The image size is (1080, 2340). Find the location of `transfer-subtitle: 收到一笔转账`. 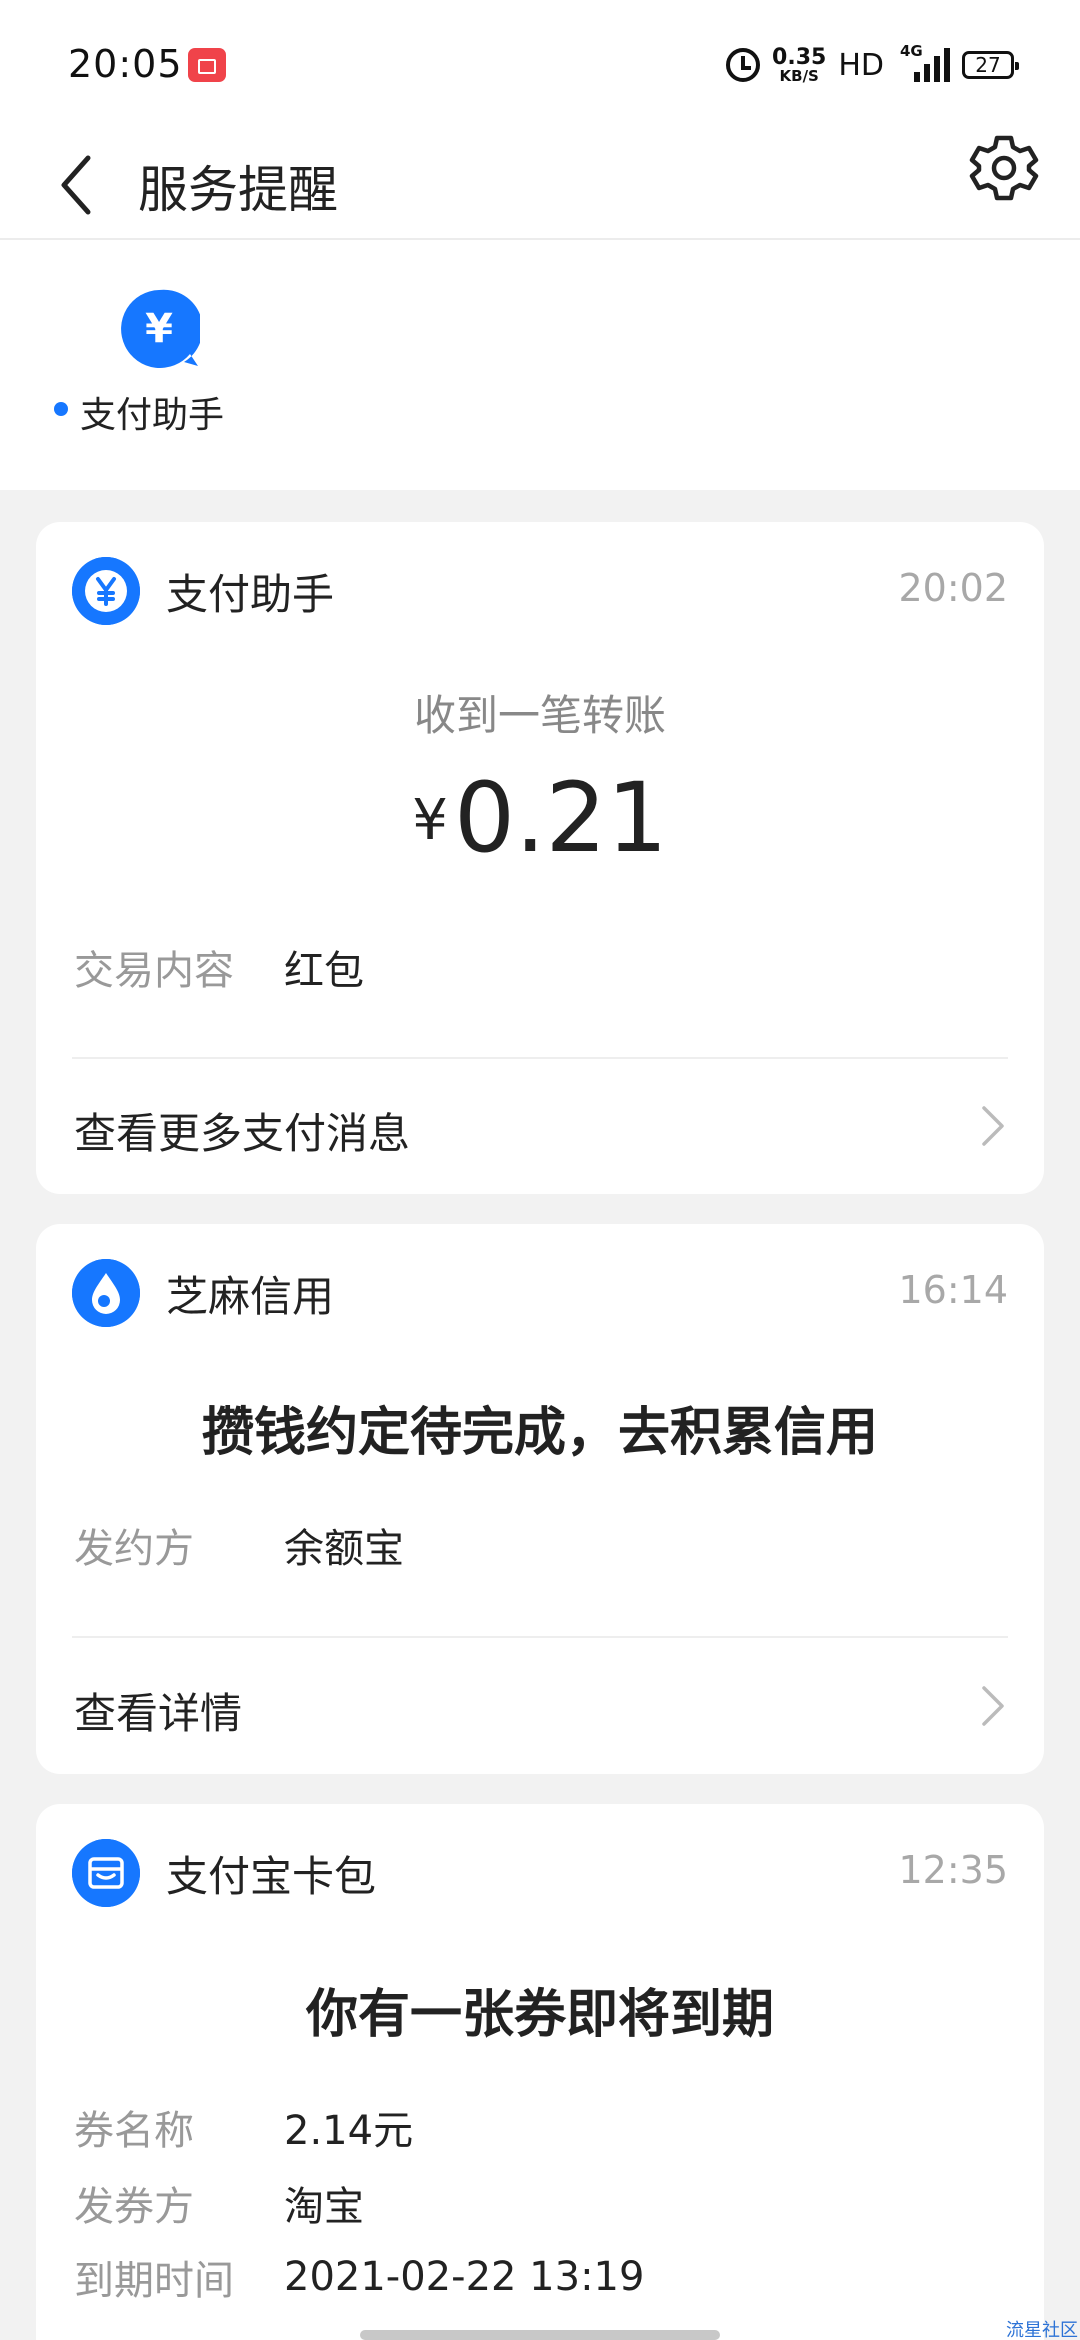

transfer-subtitle: 收到一笔转账 is located at coordinates (539, 715).